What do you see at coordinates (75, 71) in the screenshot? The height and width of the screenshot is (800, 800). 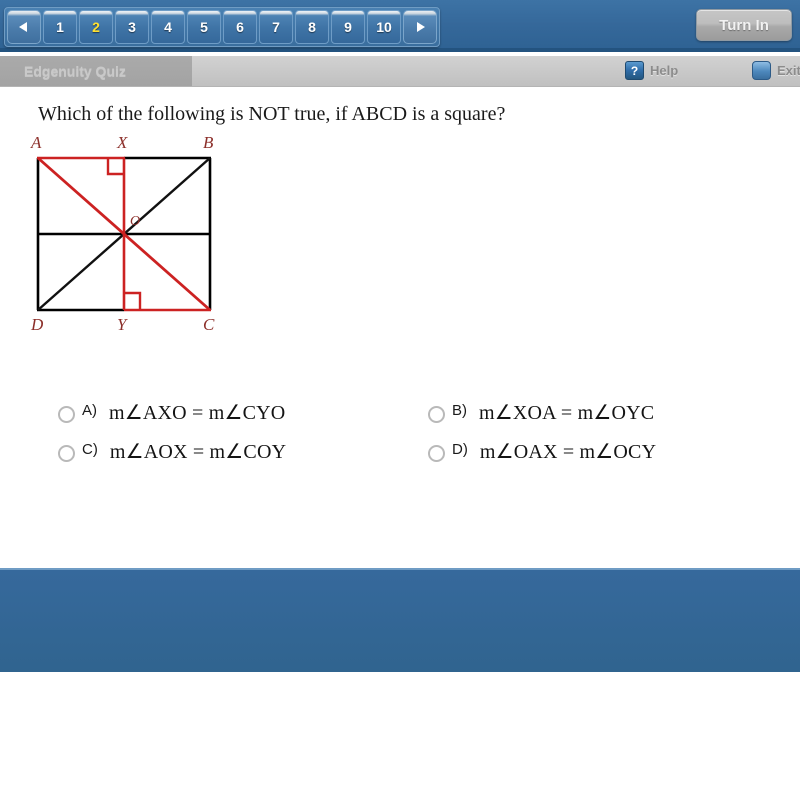 I see `quiz-tab-label: Edgenuity Quiz` at bounding box center [75, 71].